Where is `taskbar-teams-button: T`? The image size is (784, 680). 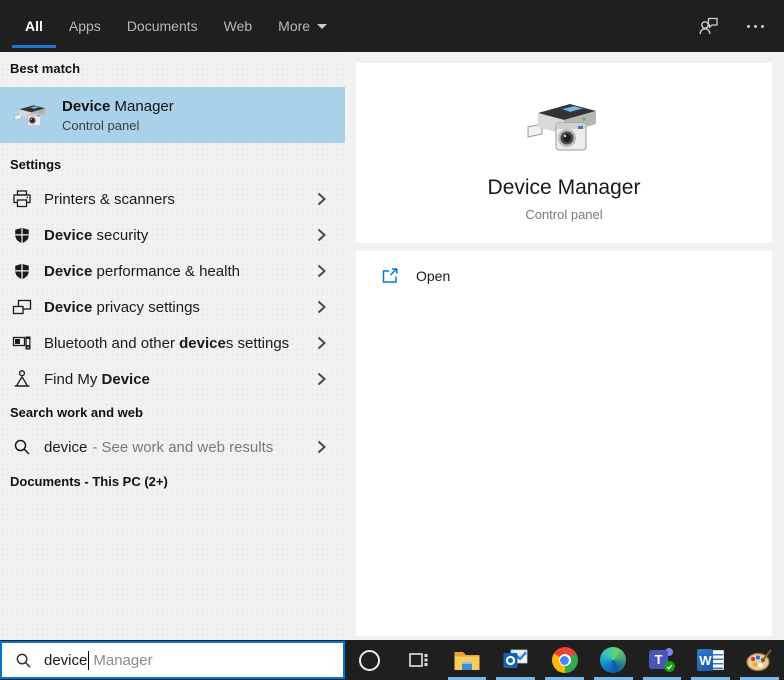
taskbar-teams-button: T is located at coordinates (662, 660).